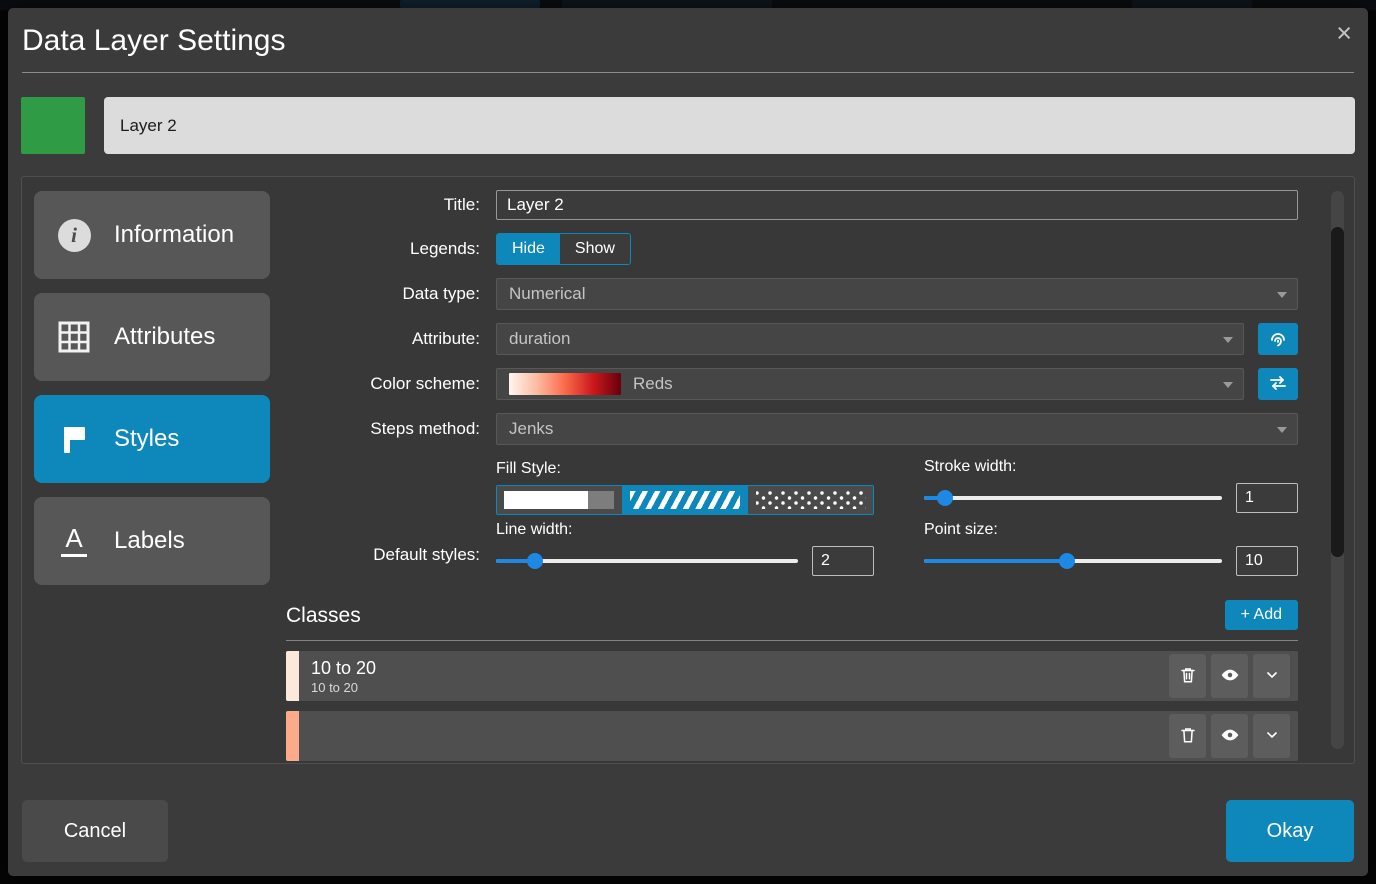 The height and width of the screenshot is (884, 1376). I want to click on attribute-row: Attribute: duration, so click(792, 339).